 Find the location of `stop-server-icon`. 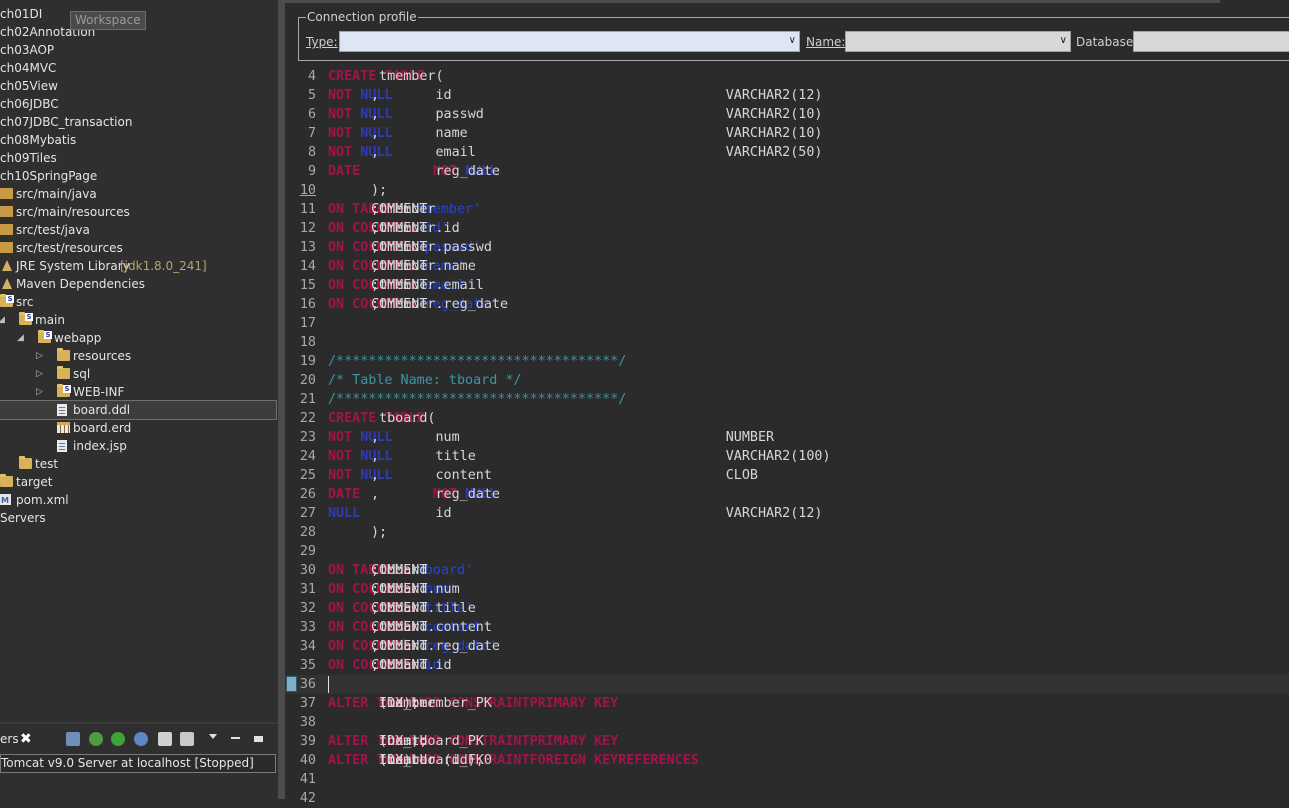

stop-server-icon is located at coordinates (165, 739).